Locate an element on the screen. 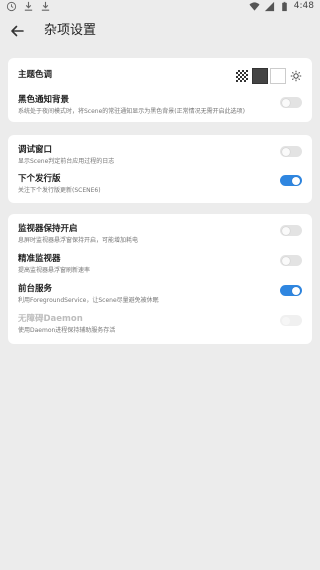  status-bar-right: 4:48 is located at coordinates (281, 6).